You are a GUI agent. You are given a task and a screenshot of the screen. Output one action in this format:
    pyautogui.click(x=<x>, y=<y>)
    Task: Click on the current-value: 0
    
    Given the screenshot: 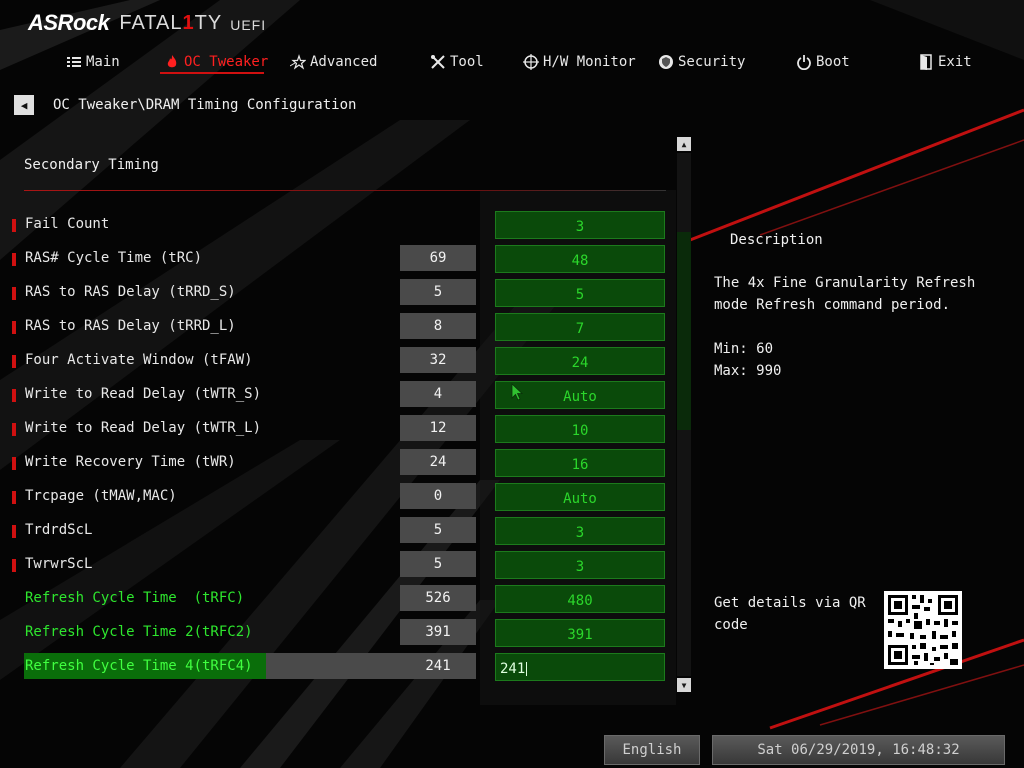 What is the action you would take?
    pyautogui.click(x=438, y=496)
    